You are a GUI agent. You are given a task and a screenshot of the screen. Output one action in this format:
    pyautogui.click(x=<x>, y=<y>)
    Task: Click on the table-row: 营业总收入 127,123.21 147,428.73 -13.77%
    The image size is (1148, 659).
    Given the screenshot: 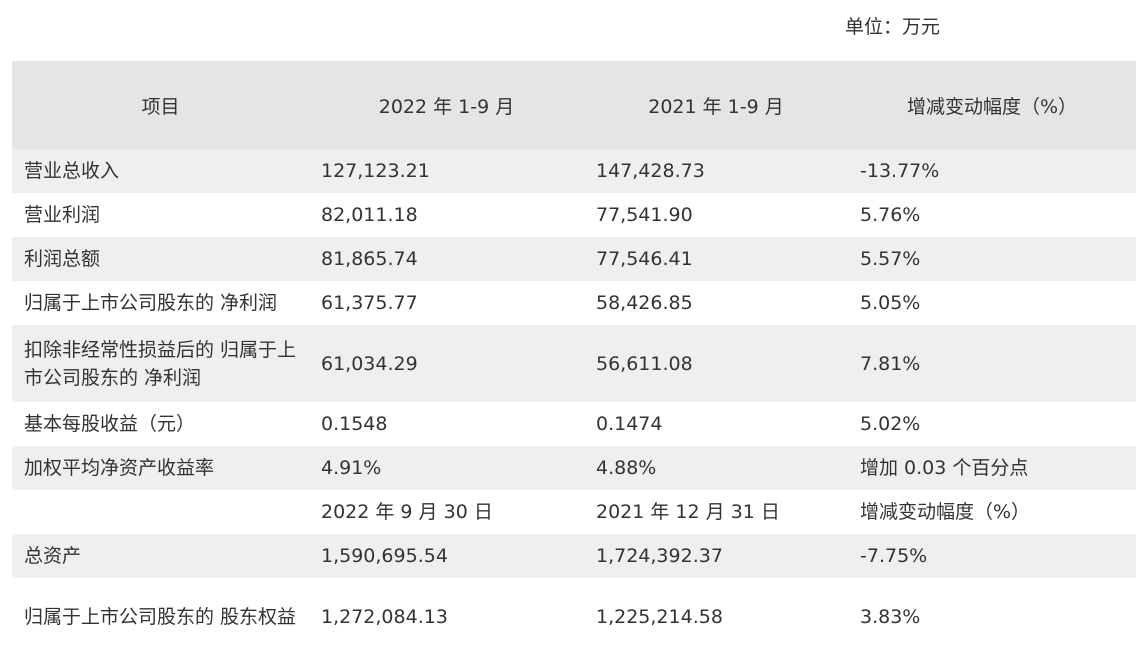 What is the action you would take?
    pyautogui.click(x=574, y=171)
    